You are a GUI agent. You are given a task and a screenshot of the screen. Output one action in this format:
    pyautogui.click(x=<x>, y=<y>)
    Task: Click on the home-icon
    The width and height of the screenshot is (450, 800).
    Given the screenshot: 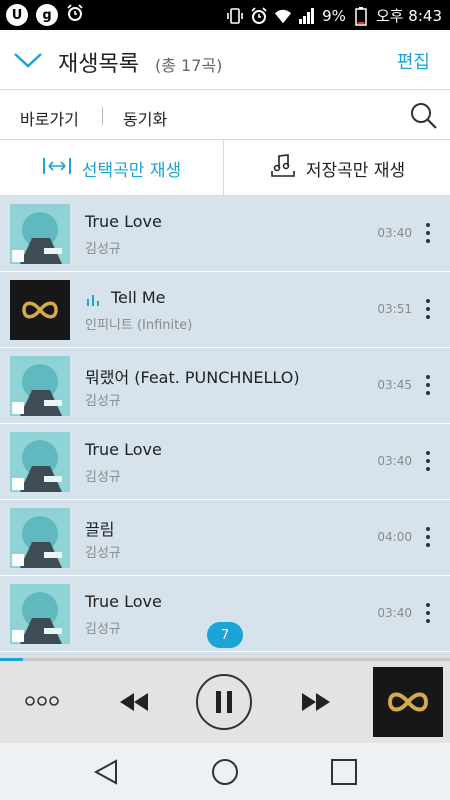 What is the action you would take?
    pyautogui.click(x=225, y=772)
    